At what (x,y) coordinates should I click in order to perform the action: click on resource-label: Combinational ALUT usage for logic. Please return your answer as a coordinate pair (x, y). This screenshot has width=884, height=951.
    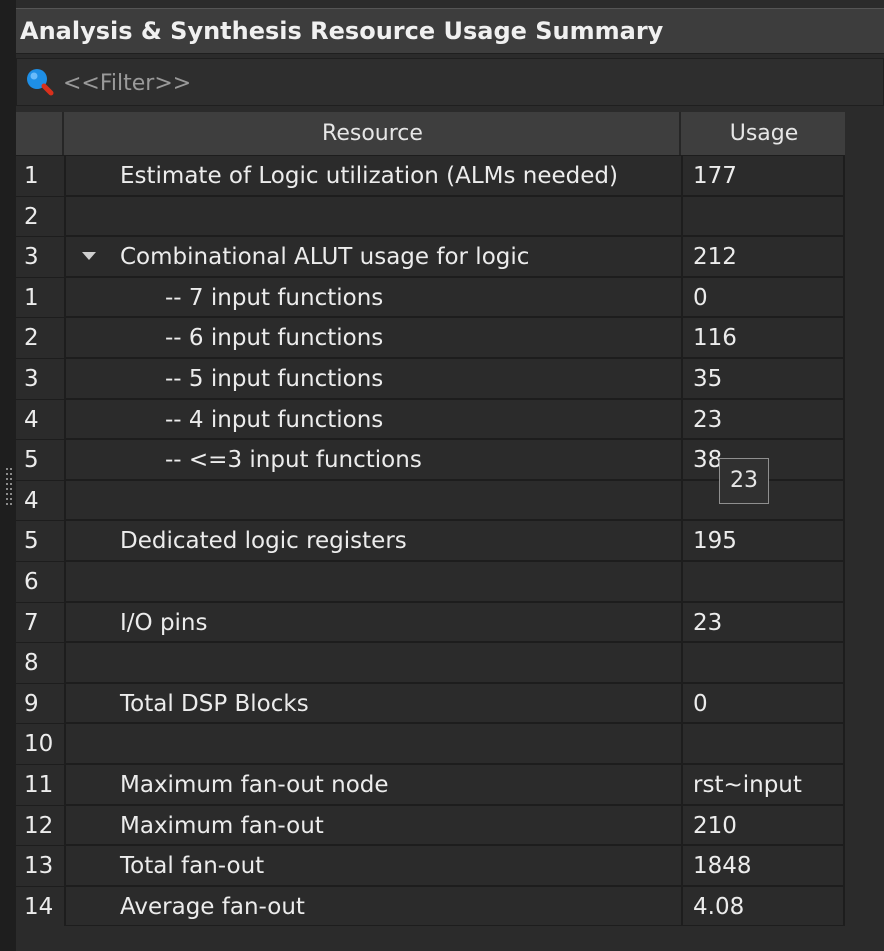
    Looking at the image, I should click on (325, 257).